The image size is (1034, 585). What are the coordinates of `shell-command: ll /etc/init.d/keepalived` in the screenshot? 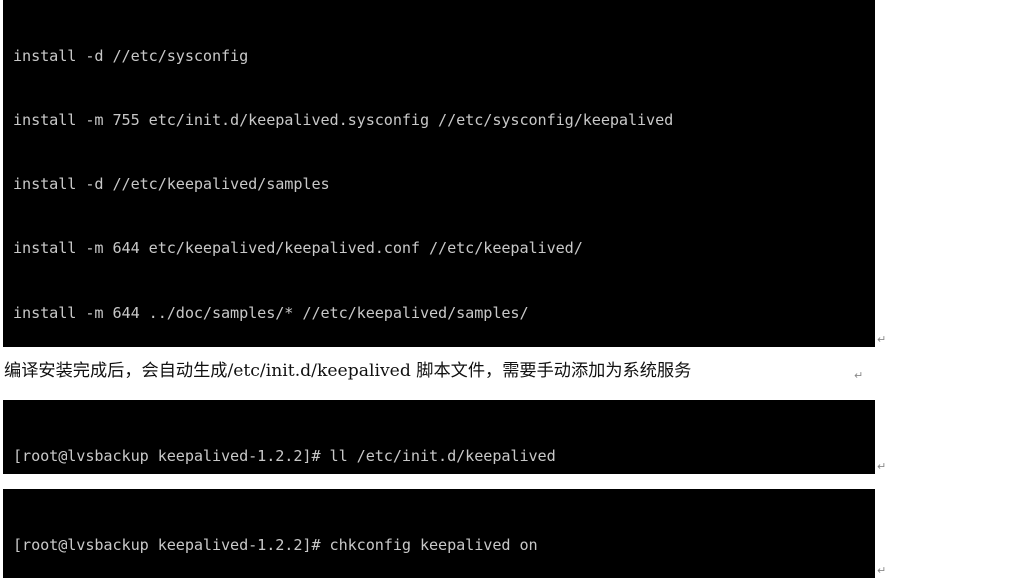 It's located at (442, 455).